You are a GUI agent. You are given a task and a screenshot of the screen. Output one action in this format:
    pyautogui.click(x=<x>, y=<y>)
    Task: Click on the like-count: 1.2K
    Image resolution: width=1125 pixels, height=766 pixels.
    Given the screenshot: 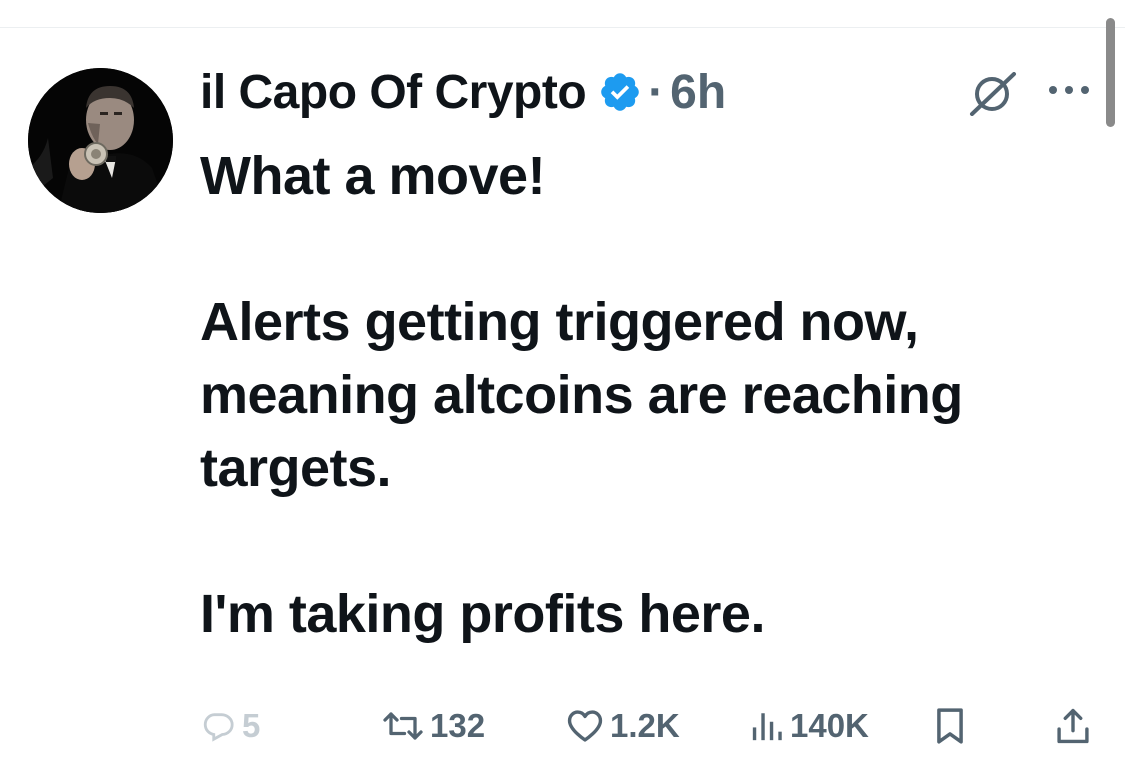 What is the action you would take?
    pyautogui.click(x=645, y=725)
    